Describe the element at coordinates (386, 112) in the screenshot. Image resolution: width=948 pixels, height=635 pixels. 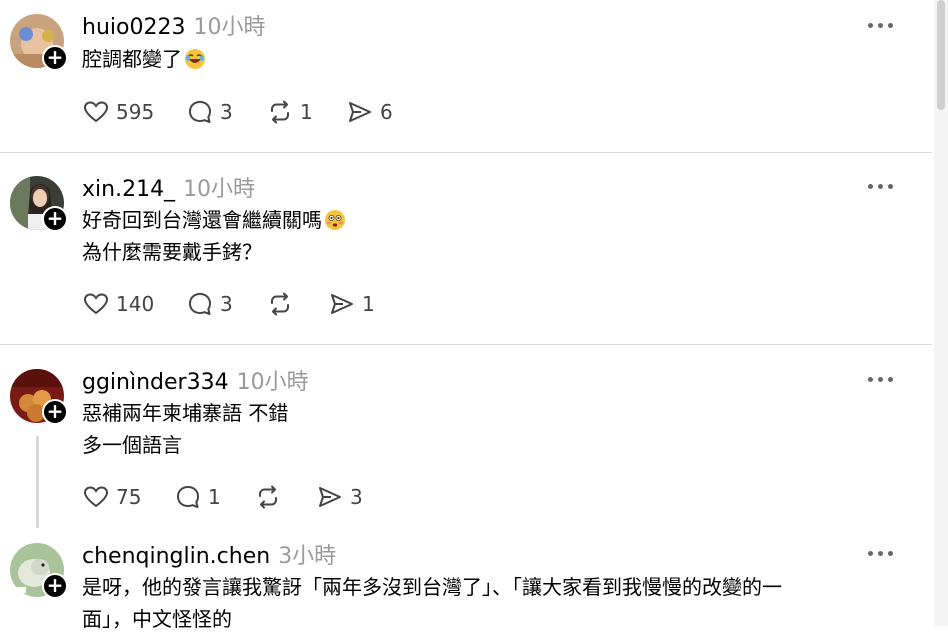
I see `share-count: 6` at that location.